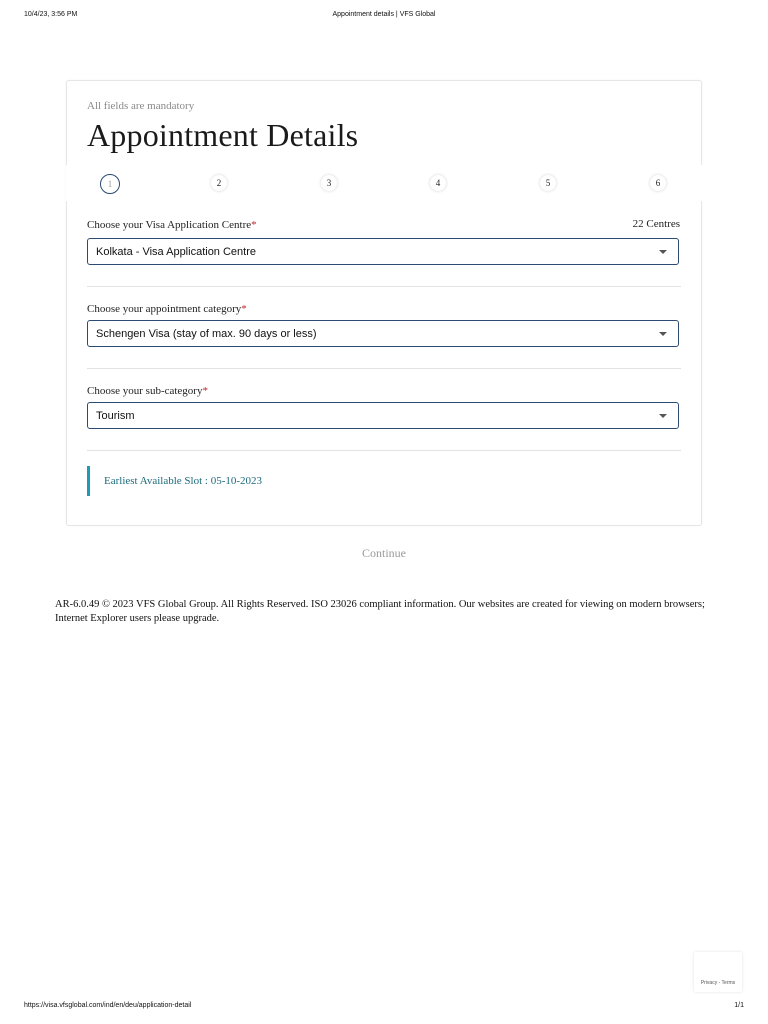 This screenshot has height=1024, width=768. I want to click on print-page-title: Appointment details | VFS Global, so click(384, 14).